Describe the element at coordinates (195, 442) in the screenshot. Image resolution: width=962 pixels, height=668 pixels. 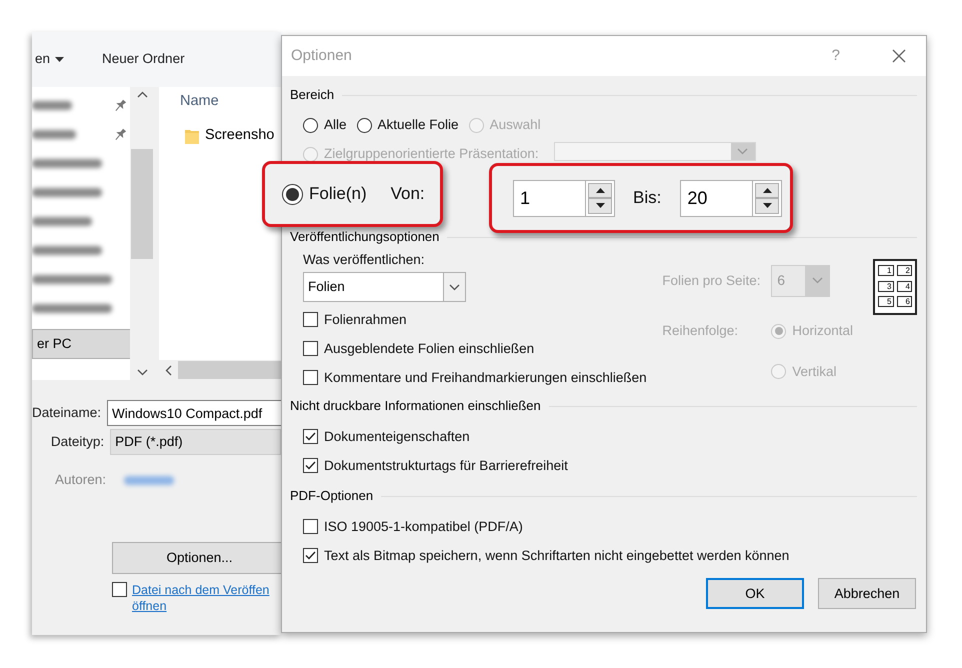
I see `filetype-dropdown: PDF (*.pdf)` at that location.